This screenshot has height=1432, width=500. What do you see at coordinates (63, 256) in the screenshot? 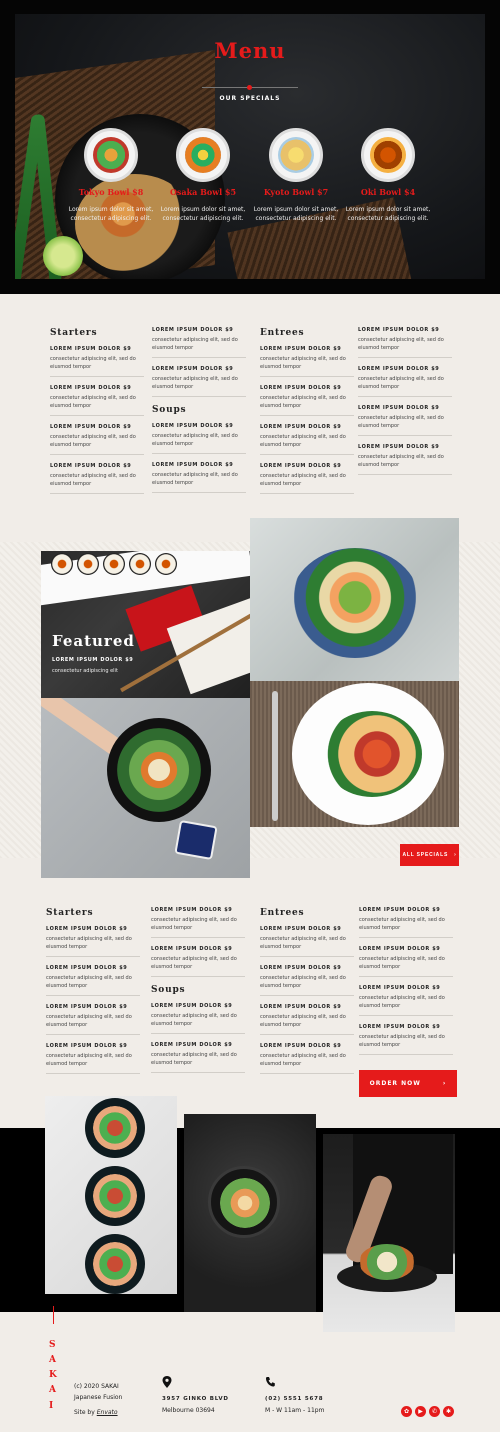
I see `lime-slice` at bounding box center [63, 256].